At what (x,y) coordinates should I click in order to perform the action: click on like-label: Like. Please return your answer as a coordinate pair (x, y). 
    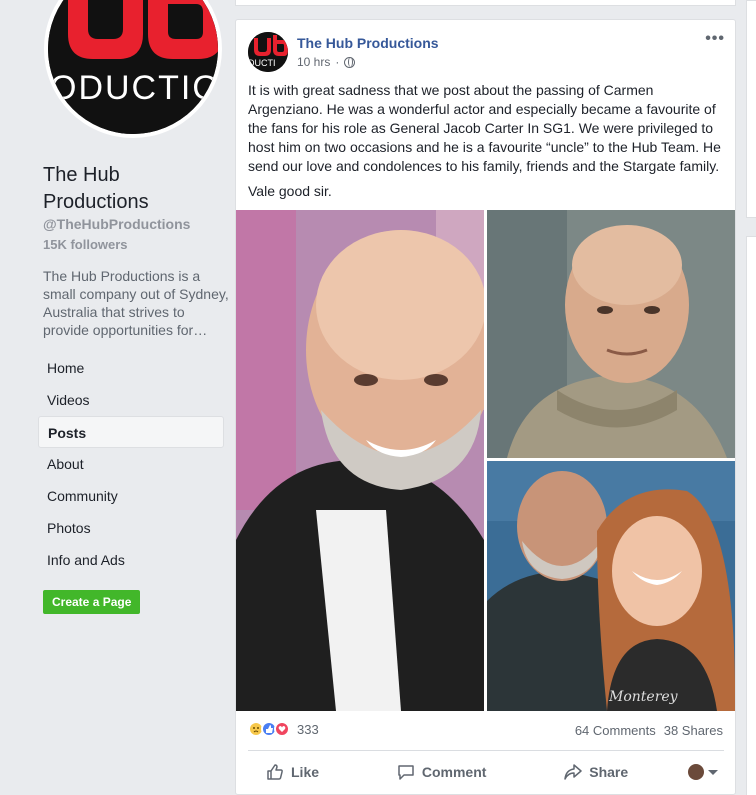
    Looking at the image, I should click on (305, 772).